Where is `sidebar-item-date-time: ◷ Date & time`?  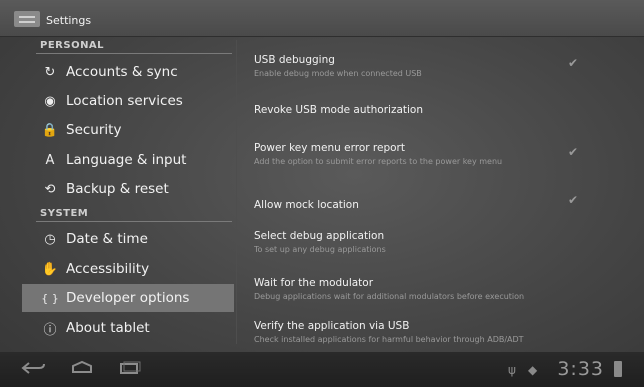
sidebar-item-date-time: ◷ Date & time is located at coordinates (128, 239).